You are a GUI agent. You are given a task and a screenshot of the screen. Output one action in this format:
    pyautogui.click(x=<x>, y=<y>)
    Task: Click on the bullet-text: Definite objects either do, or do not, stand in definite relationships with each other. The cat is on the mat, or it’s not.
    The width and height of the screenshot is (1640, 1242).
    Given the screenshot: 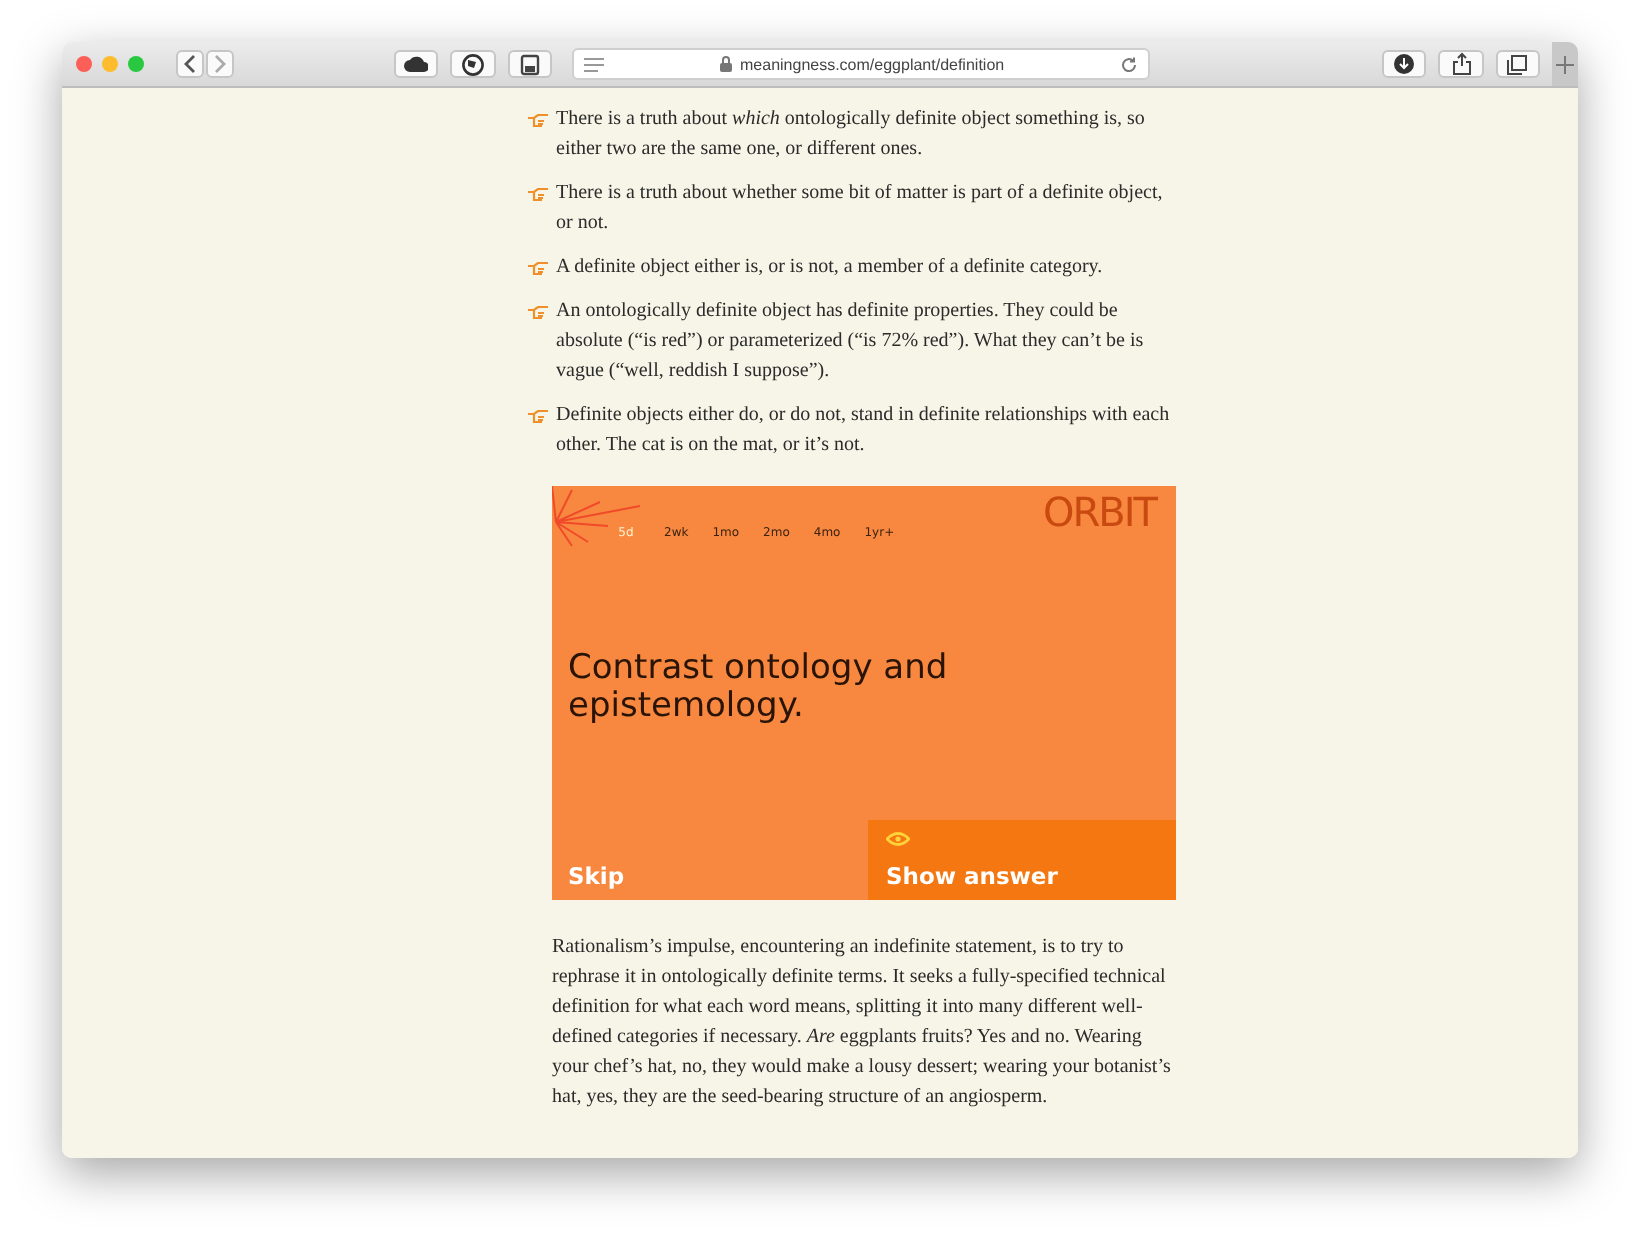 What is the action you would take?
    pyautogui.click(x=864, y=431)
    